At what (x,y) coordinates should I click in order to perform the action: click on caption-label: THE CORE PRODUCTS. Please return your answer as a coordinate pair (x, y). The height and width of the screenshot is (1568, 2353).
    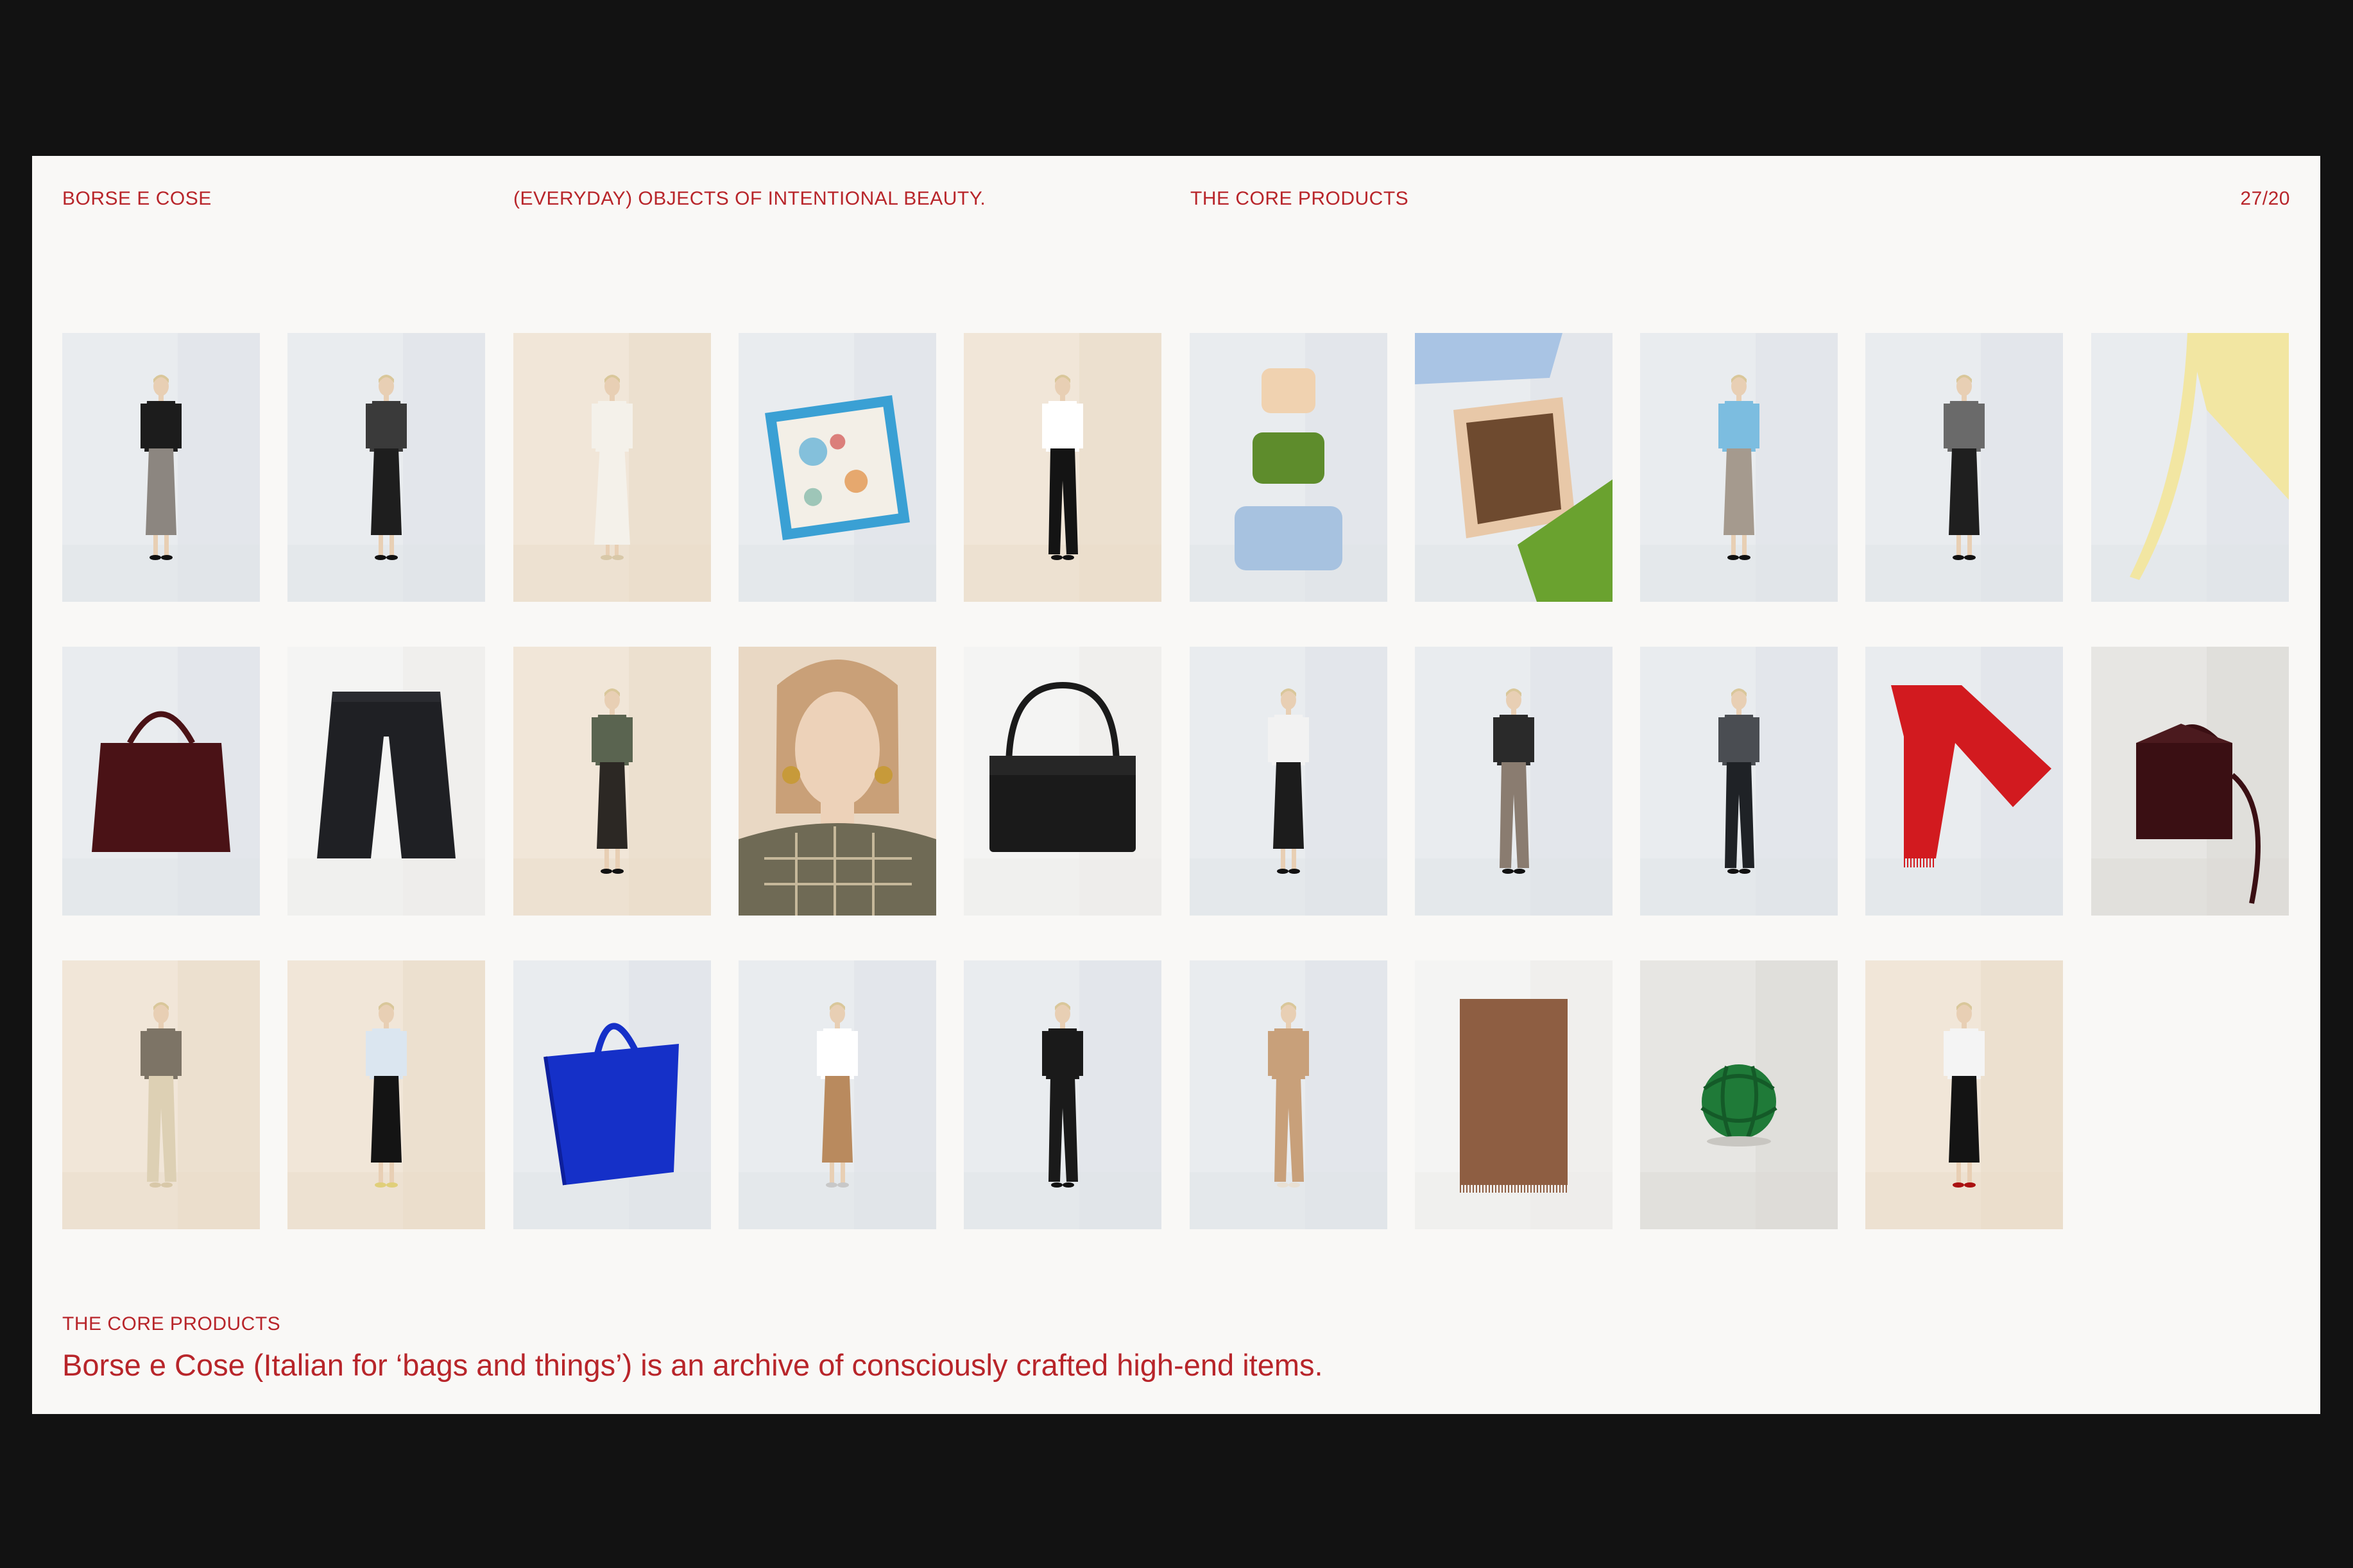
    Looking at the image, I should click on (172, 1323).